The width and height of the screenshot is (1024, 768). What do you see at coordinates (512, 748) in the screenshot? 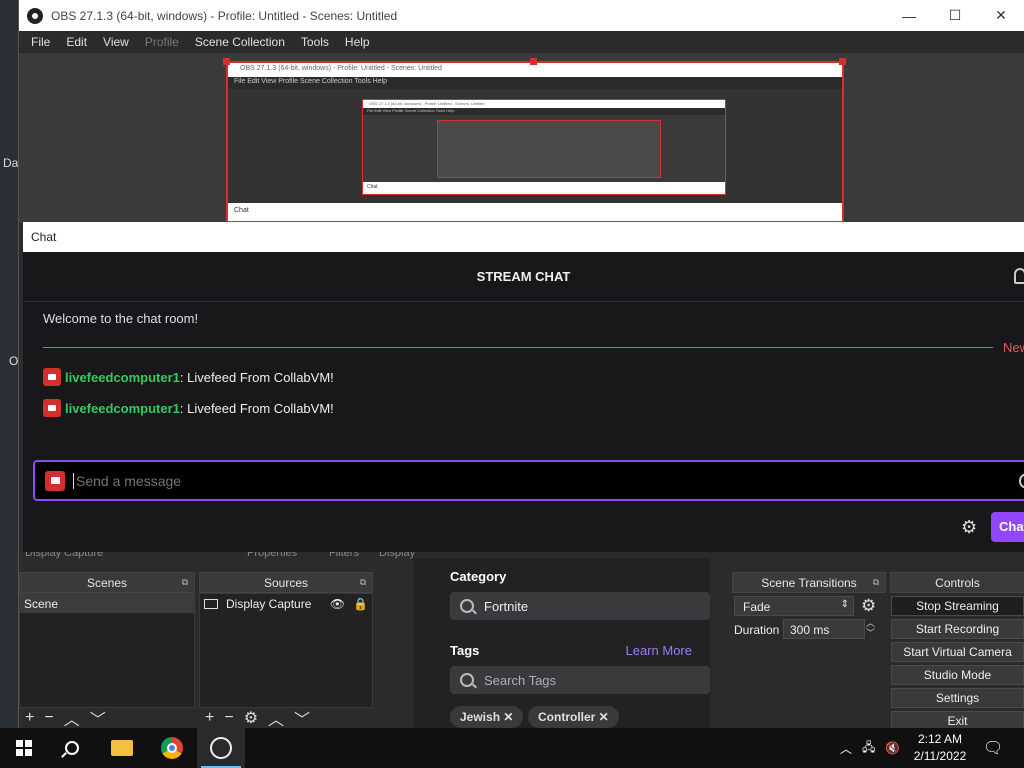
I see `taskbar: ︿ 🖧 🔇 2:12 AM 2/11/2022 🗨` at bounding box center [512, 748].